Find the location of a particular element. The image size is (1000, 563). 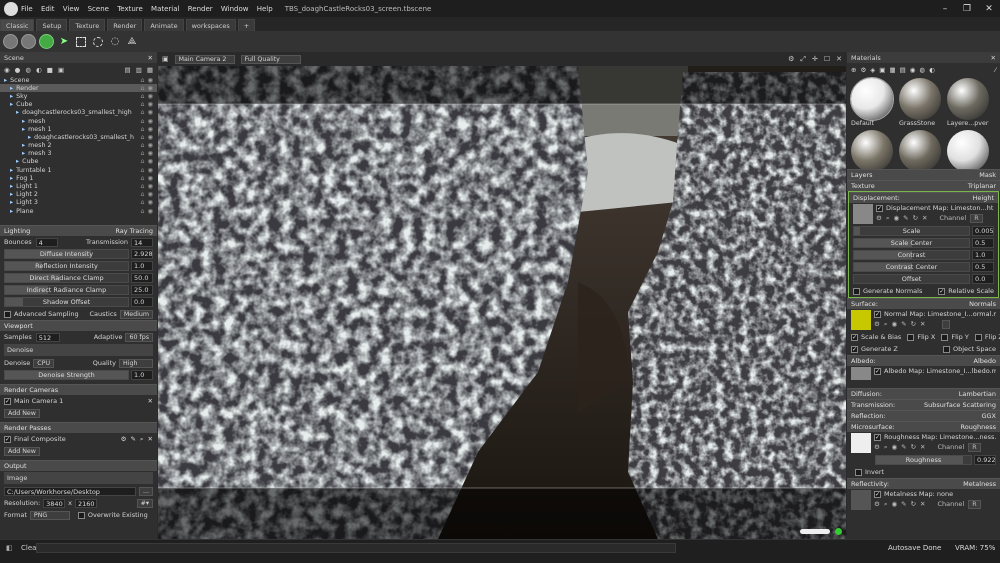

lighting-slider: Reflection Intensity is located at coordinates (66, 266).